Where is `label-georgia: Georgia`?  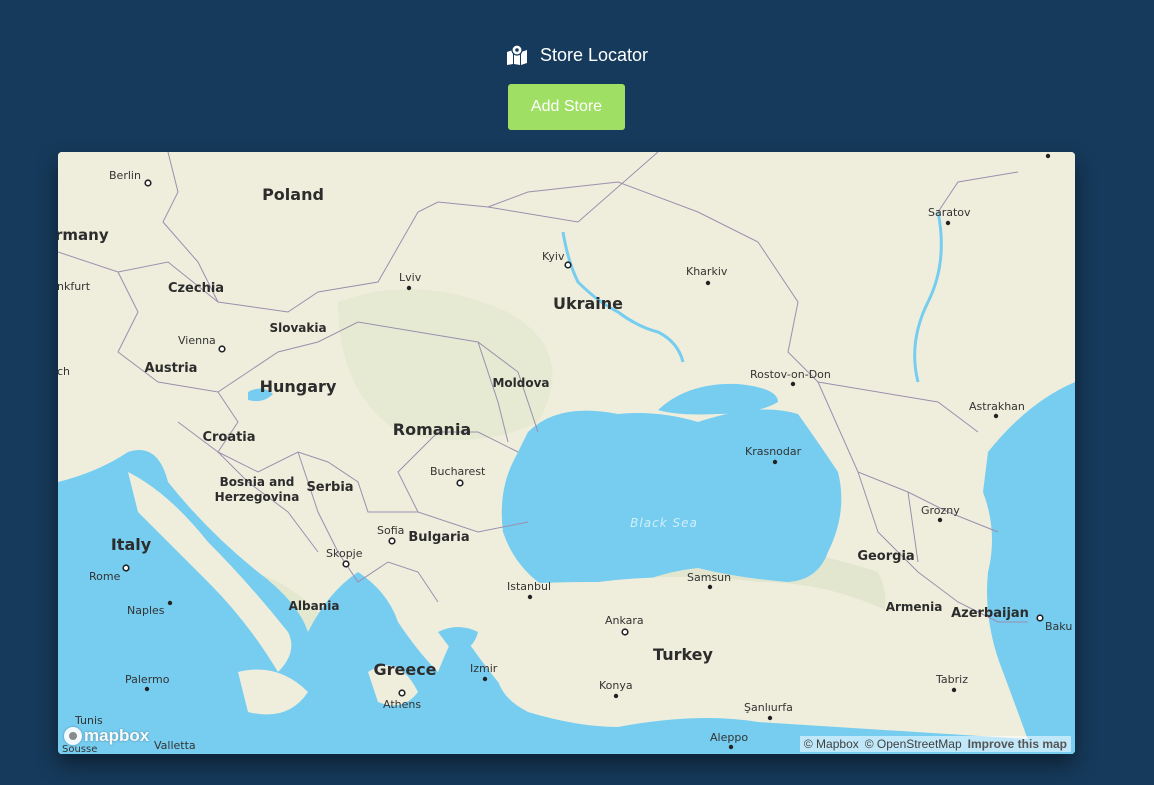
label-georgia: Georgia is located at coordinates (885, 556).